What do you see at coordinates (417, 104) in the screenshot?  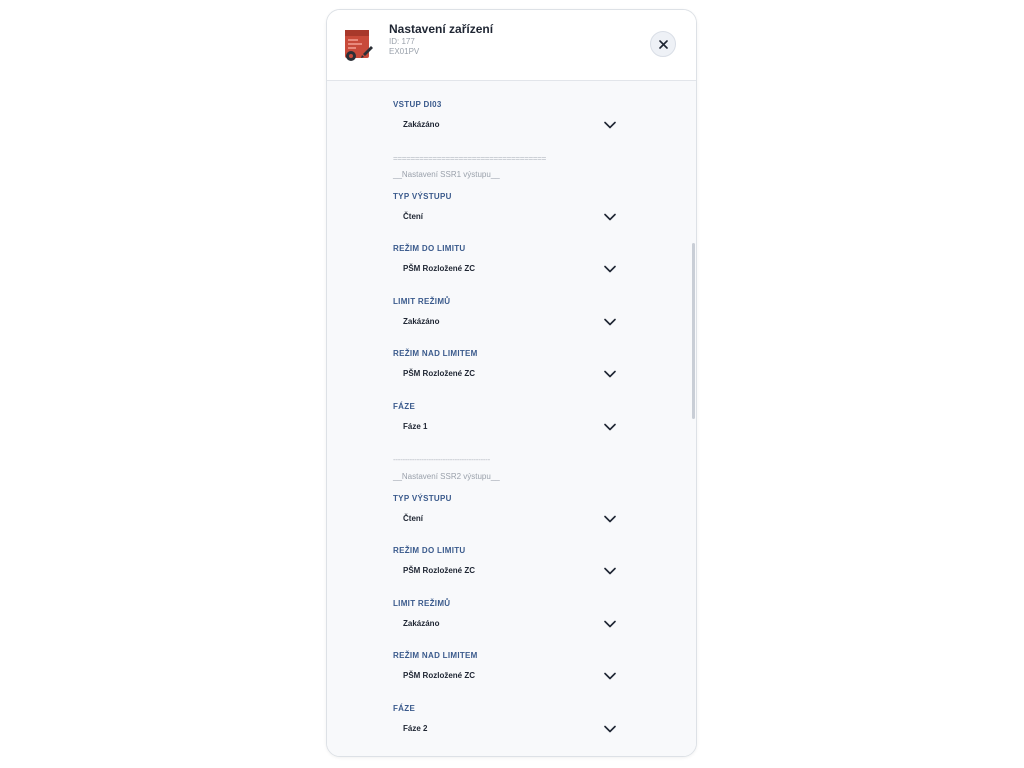 I see `field-label-di03: VSTUP DI03` at bounding box center [417, 104].